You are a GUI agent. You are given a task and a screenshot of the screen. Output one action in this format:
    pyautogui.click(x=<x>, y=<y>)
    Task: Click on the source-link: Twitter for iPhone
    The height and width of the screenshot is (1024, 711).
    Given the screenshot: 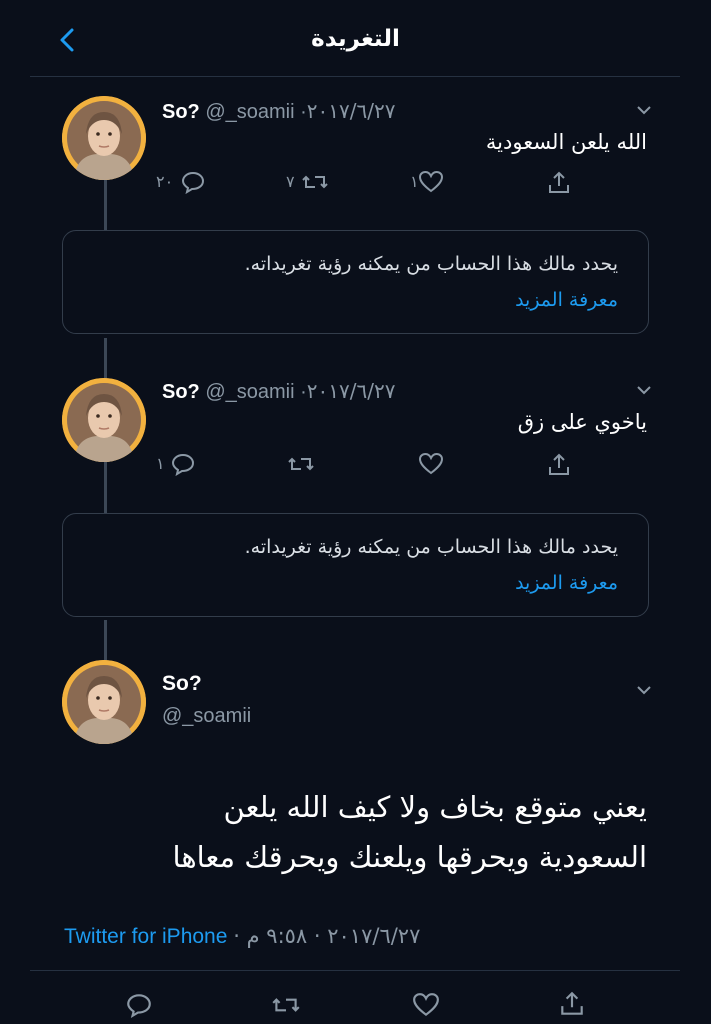 What is the action you would take?
    pyautogui.click(x=145, y=936)
    